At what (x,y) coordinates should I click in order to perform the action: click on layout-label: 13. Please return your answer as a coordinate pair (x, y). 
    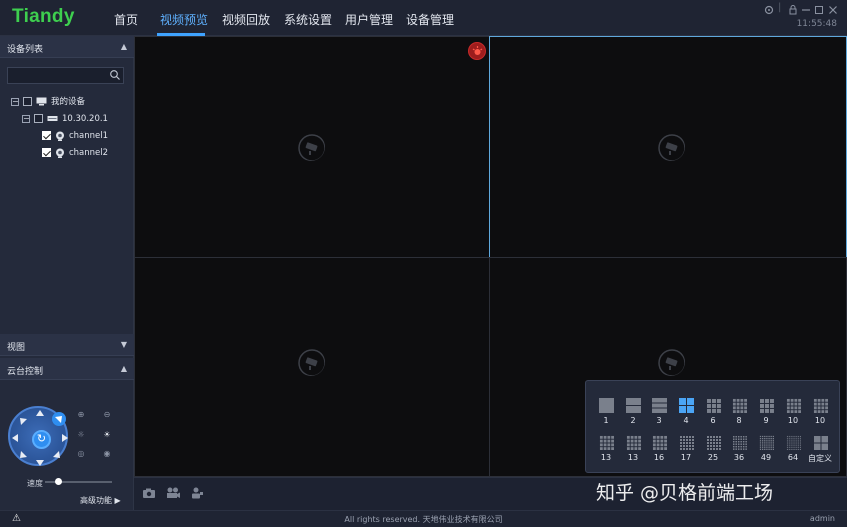
    Looking at the image, I should click on (633, 457).